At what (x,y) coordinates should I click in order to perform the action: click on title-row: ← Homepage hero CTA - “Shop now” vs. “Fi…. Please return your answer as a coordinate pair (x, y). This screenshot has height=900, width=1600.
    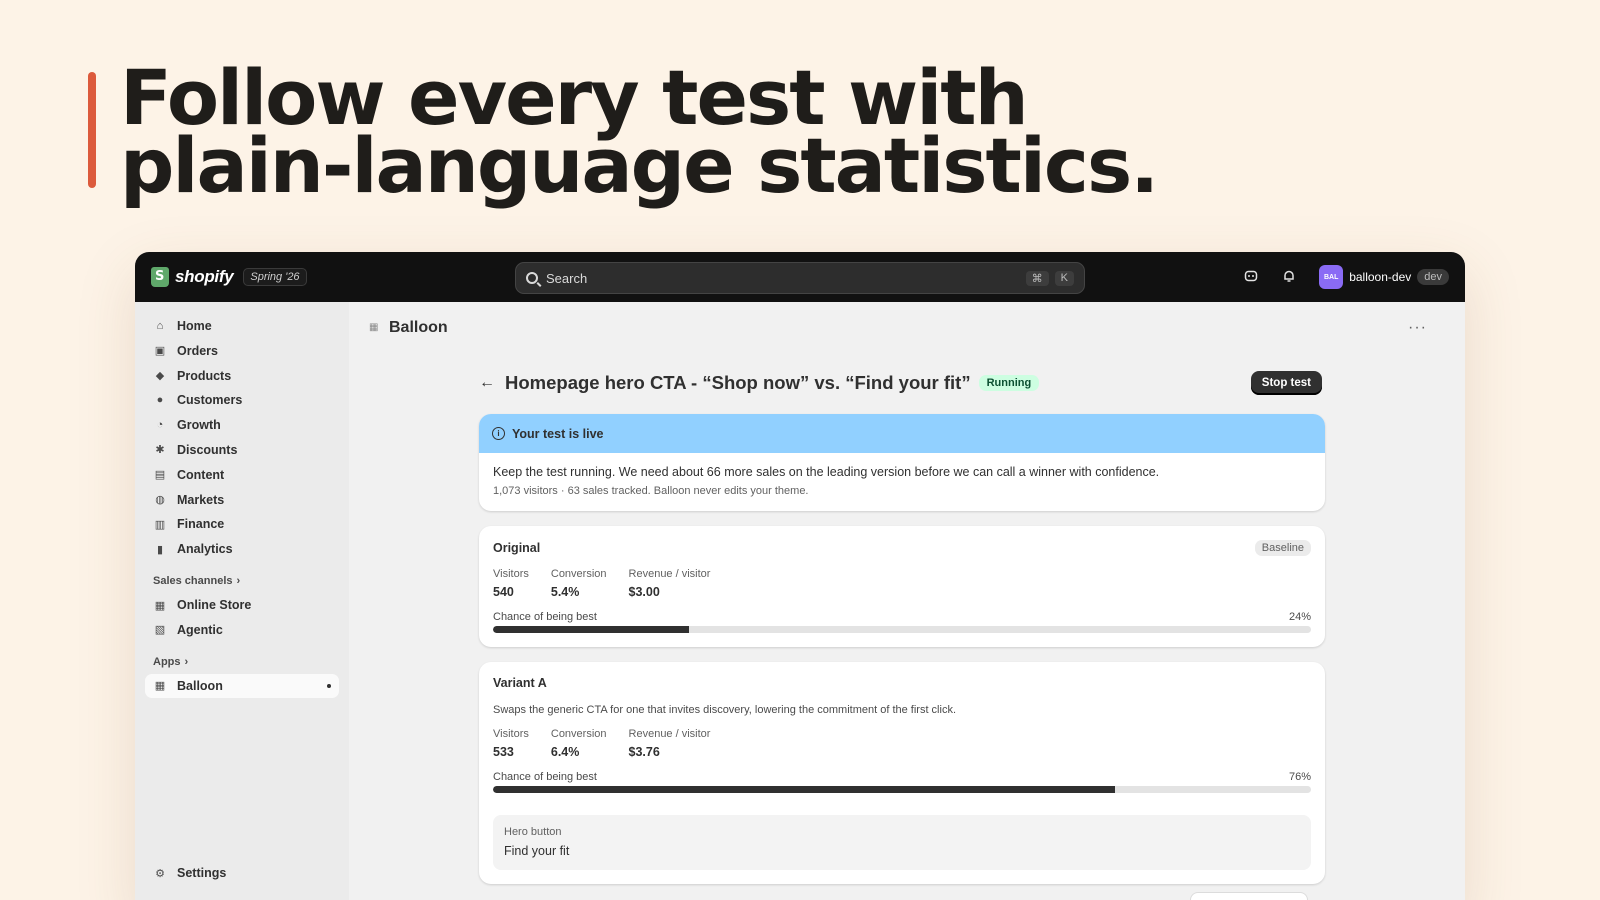
    Looking at the image, I should click on (902, 383).